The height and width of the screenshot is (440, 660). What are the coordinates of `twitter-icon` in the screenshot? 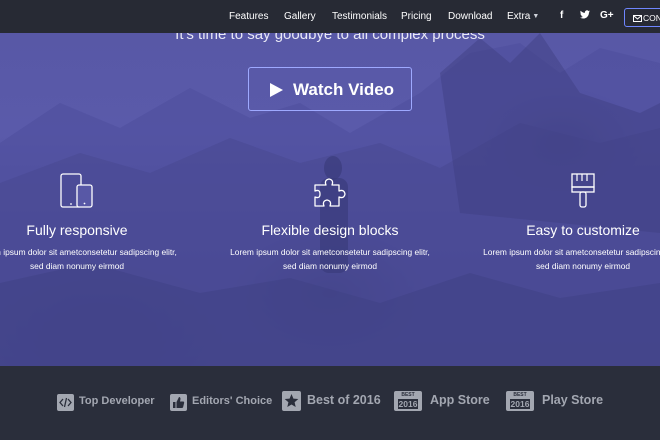 It's located at (585, 16).